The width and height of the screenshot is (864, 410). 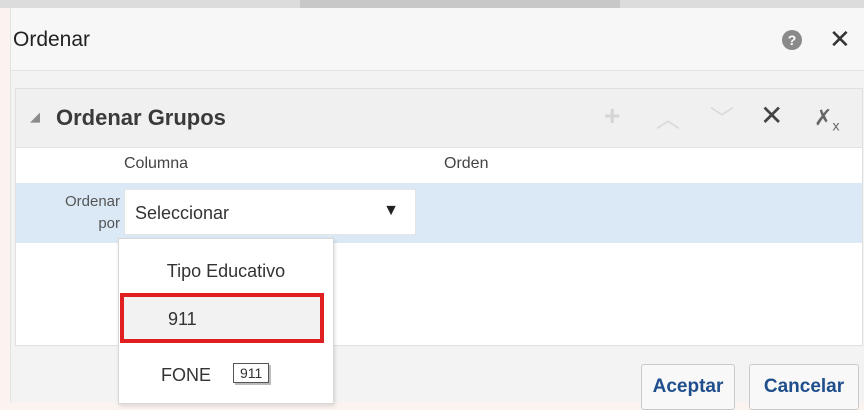 I want to click on panel-title: Ordenar Grupos, so click(x=141, y=117).